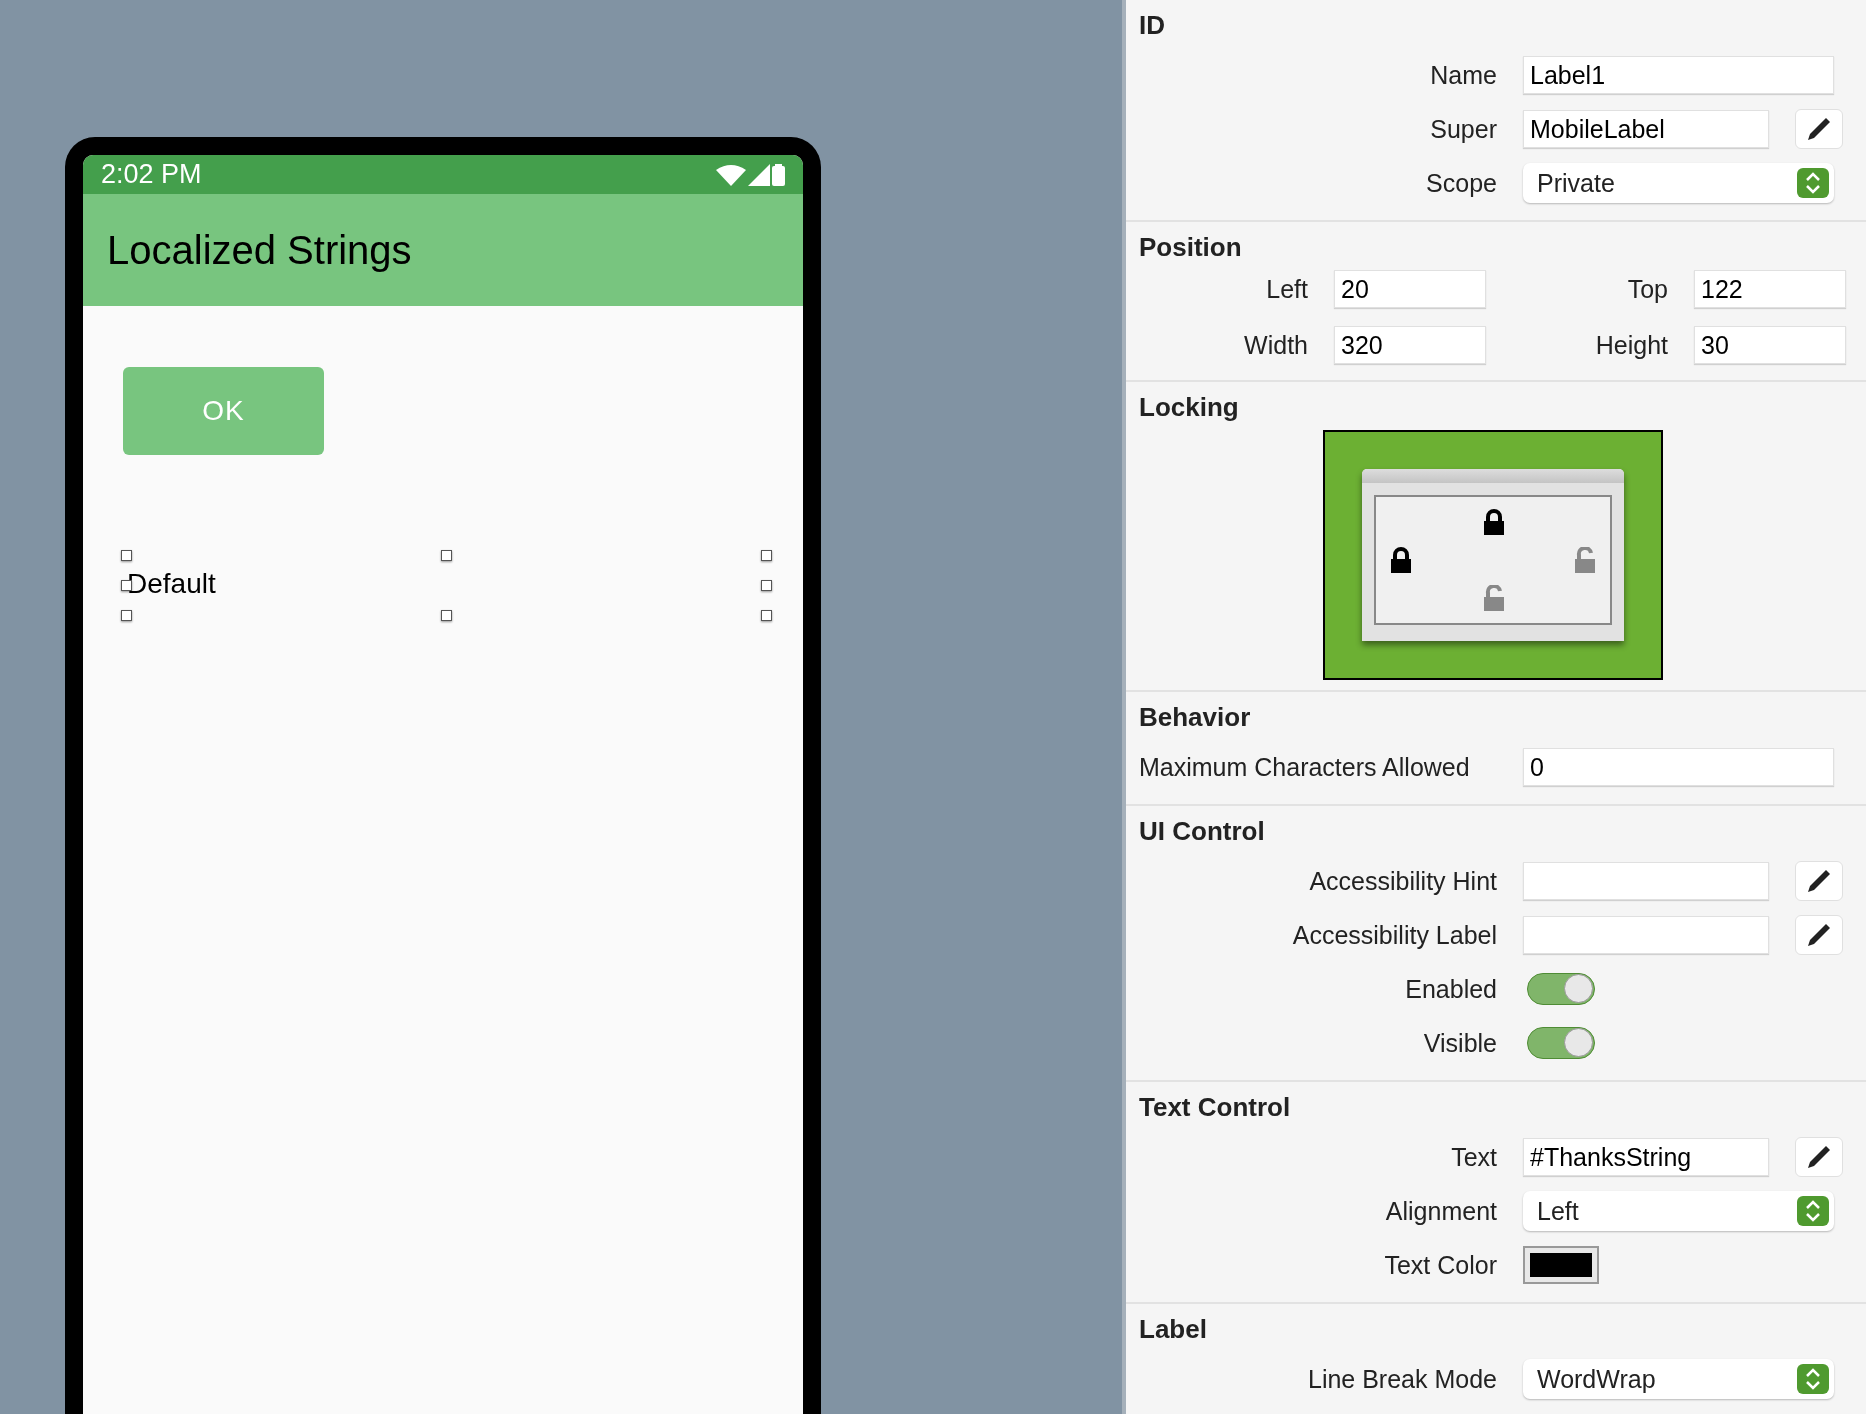 The image size is (1866, 1414). Describe the element at coordinates (1646, 1157) in the screenshot. I see `text-field: #ThanksString` at that location.